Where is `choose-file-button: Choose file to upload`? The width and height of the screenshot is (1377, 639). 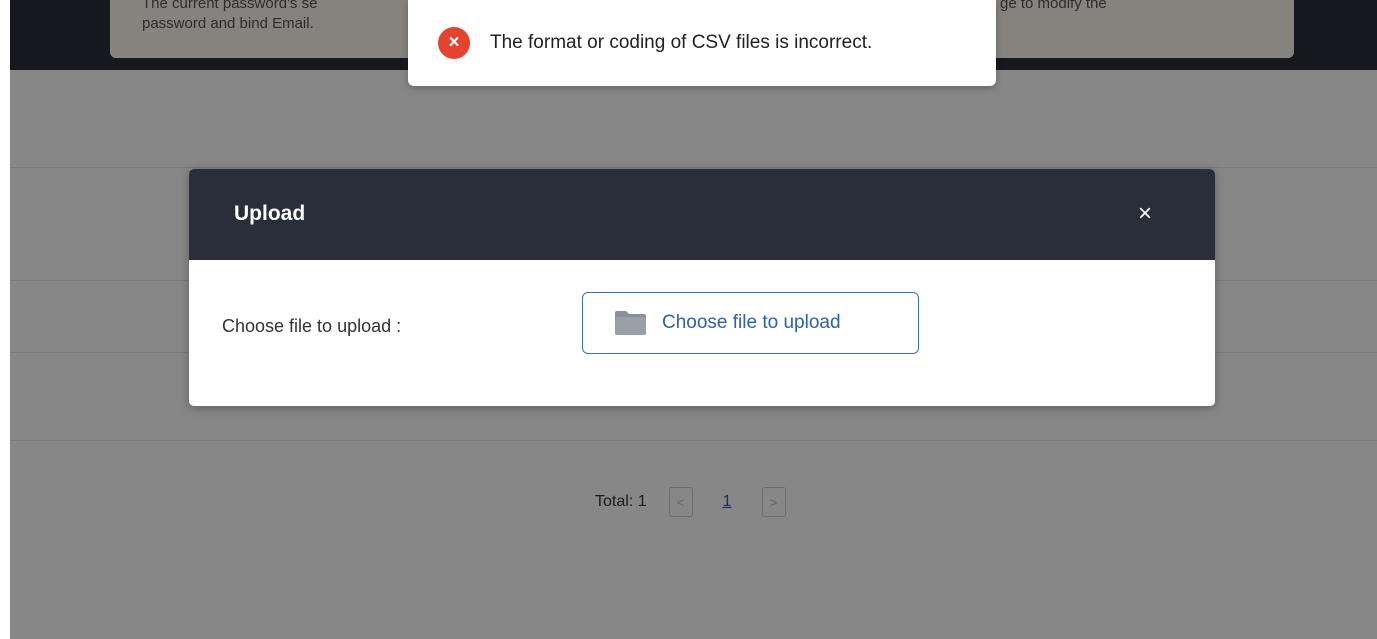 choose-file-button: Choose file to upload is located at coordinates (750, 323).